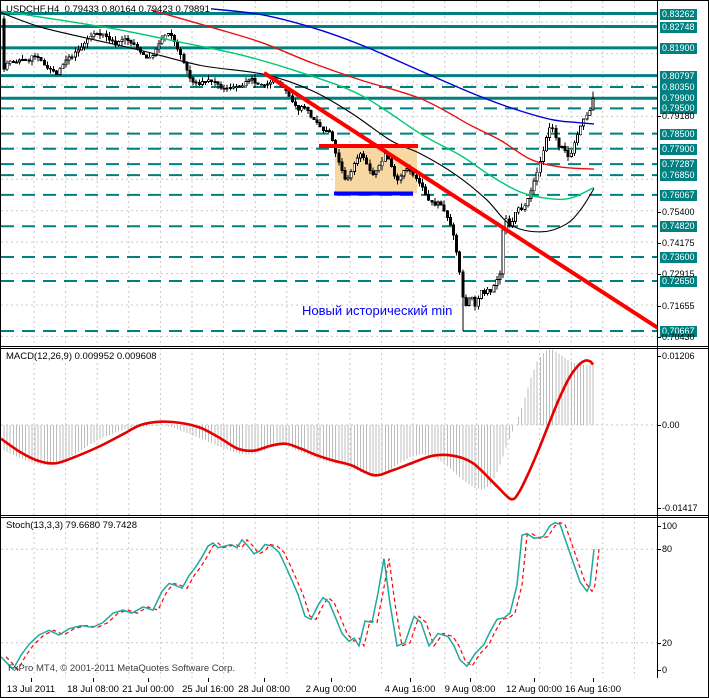 The image size is (709, 698). What do you see at coordinates (667, 549) in the screenshot?
I see `stoch-axis-label: 80` at bounding box center [667, 549].